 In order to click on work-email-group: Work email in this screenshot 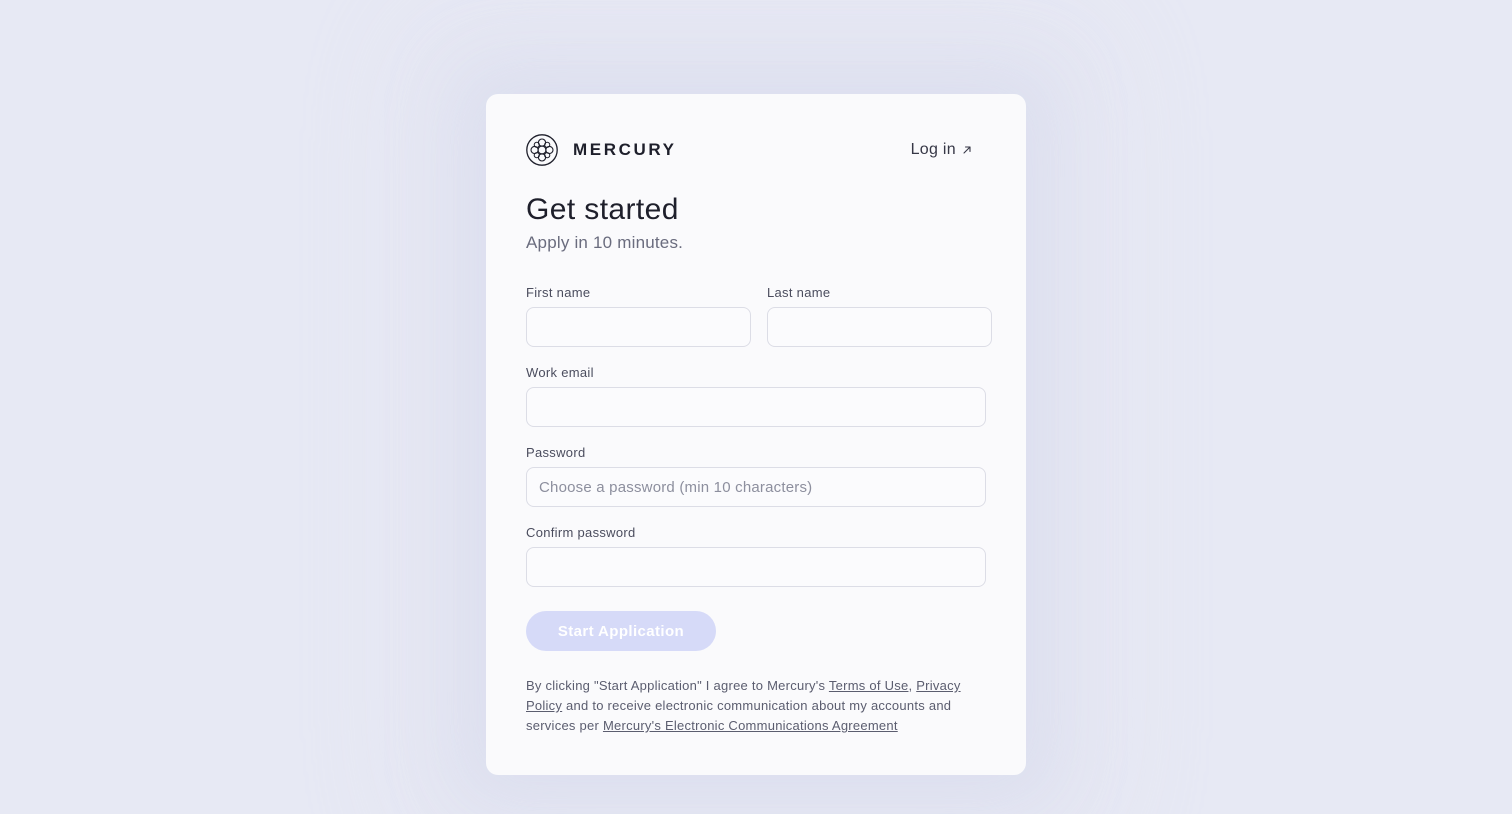, I will do `click(756, 396)`.